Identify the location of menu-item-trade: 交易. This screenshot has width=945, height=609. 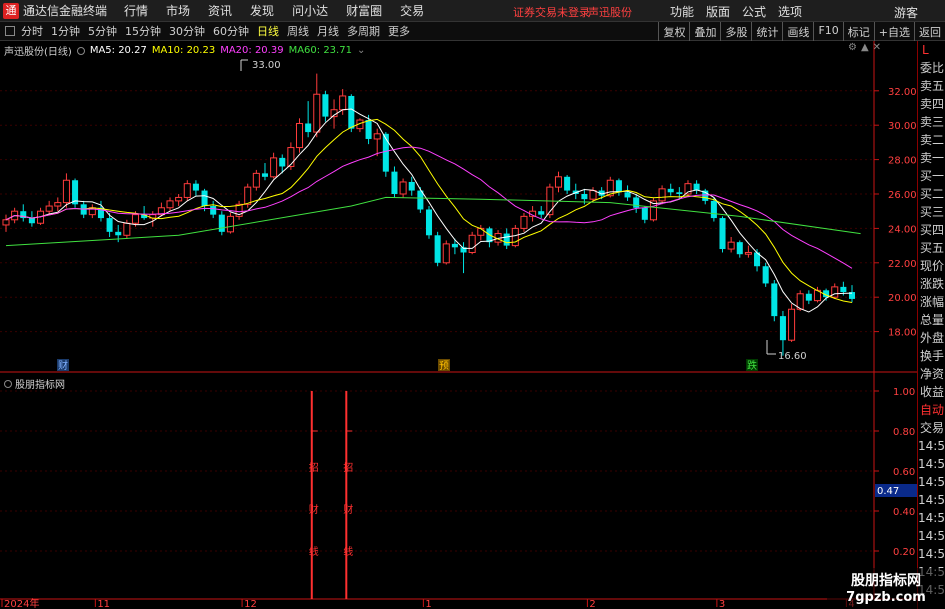
(412, 10).